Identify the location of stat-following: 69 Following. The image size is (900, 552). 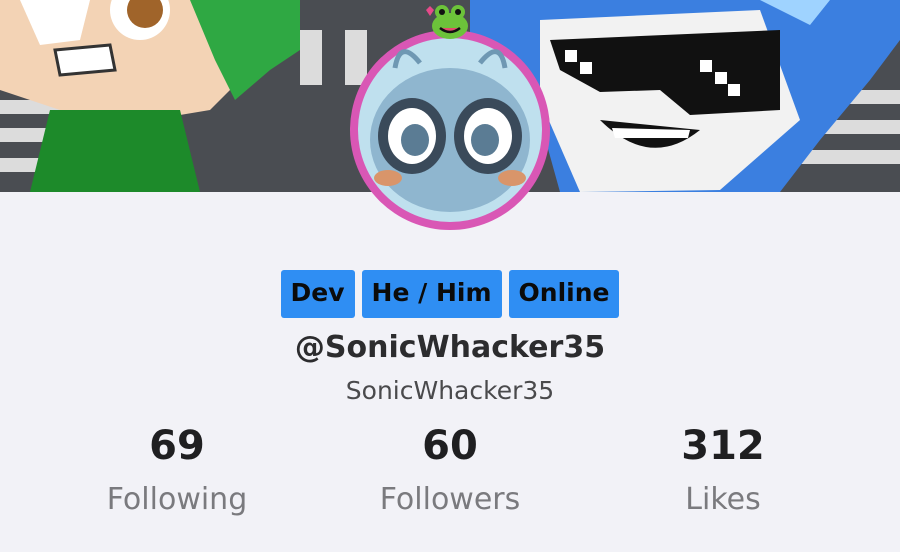
(177, 472).